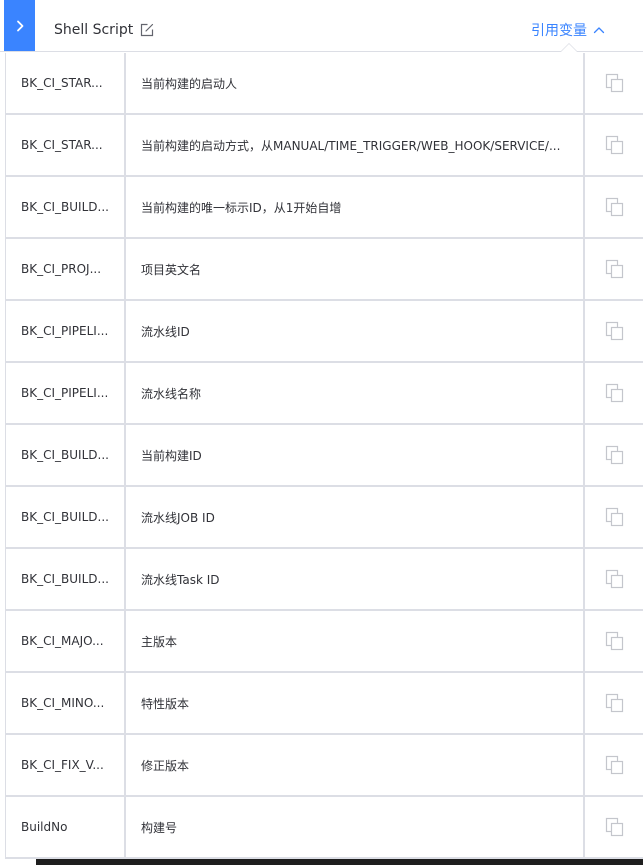 Image resolution: width=643 pixels, height=865 pixels. I want to click on variable-description: 流水线JOB ID, so click(178, 517).